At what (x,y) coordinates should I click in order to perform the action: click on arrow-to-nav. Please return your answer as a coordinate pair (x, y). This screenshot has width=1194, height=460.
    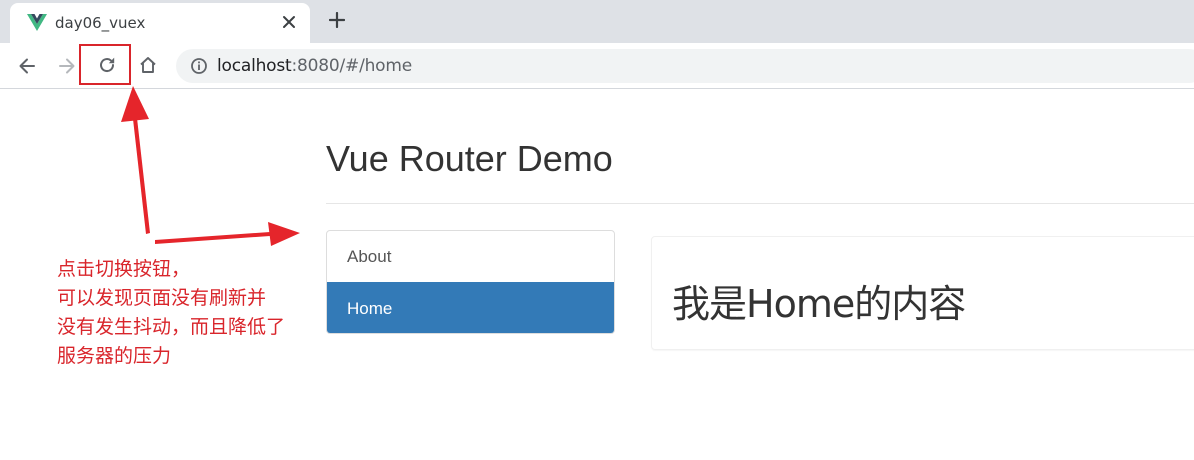
    Looking at the image, I should click on (227, 234).